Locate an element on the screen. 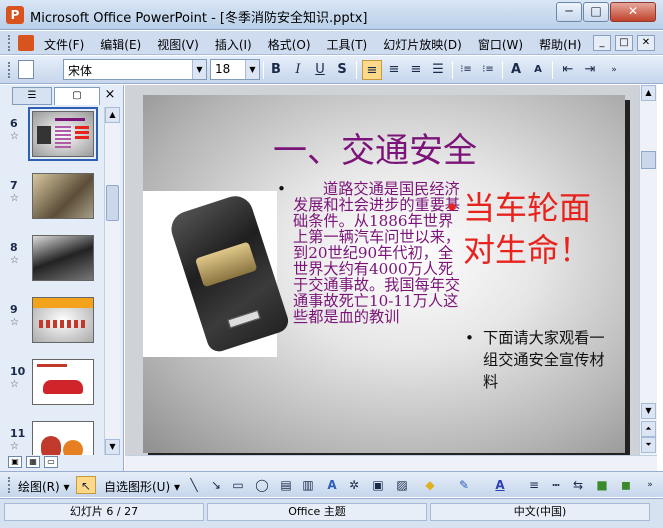 The width and height of the screenshot is (663, 528). normal-view-icon: ▣ is located at coordinates (15, 462).